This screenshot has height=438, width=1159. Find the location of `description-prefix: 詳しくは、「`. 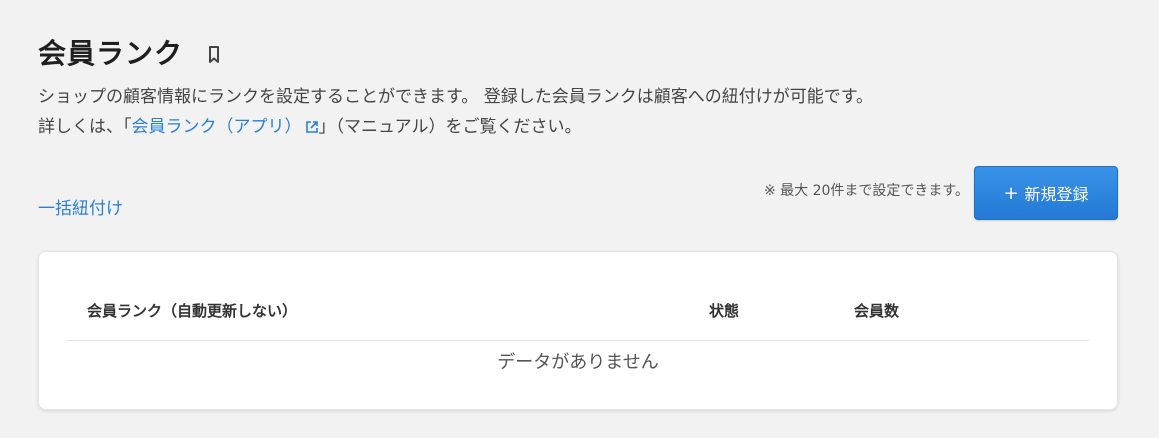

description-prefix: 詳しくは、「 is located at coordinates (85, 127).